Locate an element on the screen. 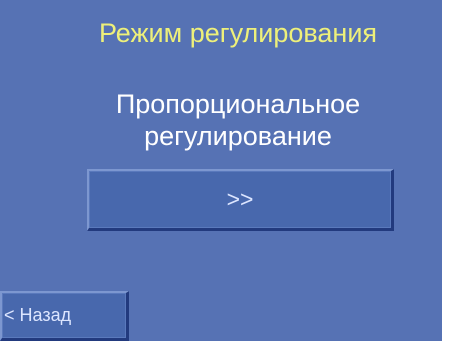 The height and width of the screenshot is (341, 451). screen-title: Режим регулирования is located at coordinates (238, 33).